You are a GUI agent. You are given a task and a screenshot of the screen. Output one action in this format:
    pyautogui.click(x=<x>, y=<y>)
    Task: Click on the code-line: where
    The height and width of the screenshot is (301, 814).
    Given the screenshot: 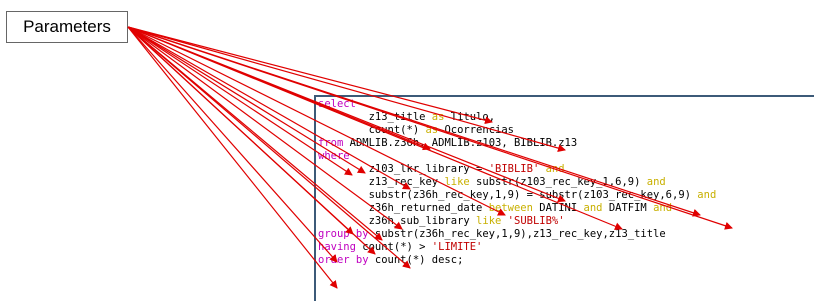 What is the action you would take?
    pyautogui.click(x=517, y=156)
    